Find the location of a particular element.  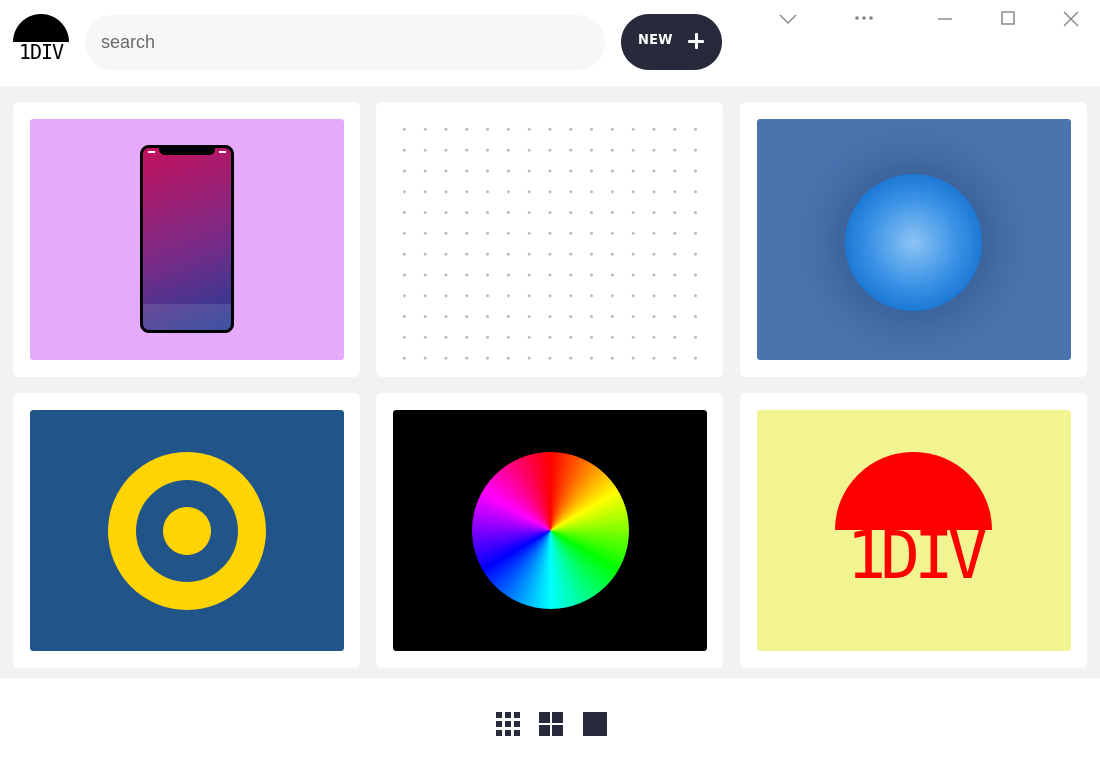

bottom-bar is located at coordinates (550, 719).